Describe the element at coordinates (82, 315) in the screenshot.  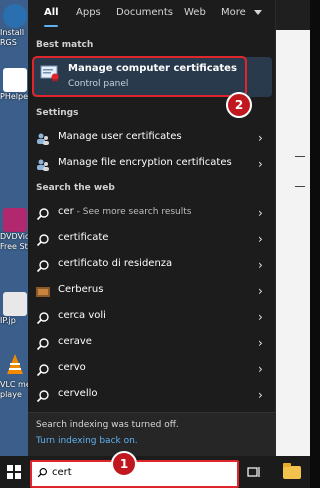
I see `web-result-label: cerca voli` at that location.